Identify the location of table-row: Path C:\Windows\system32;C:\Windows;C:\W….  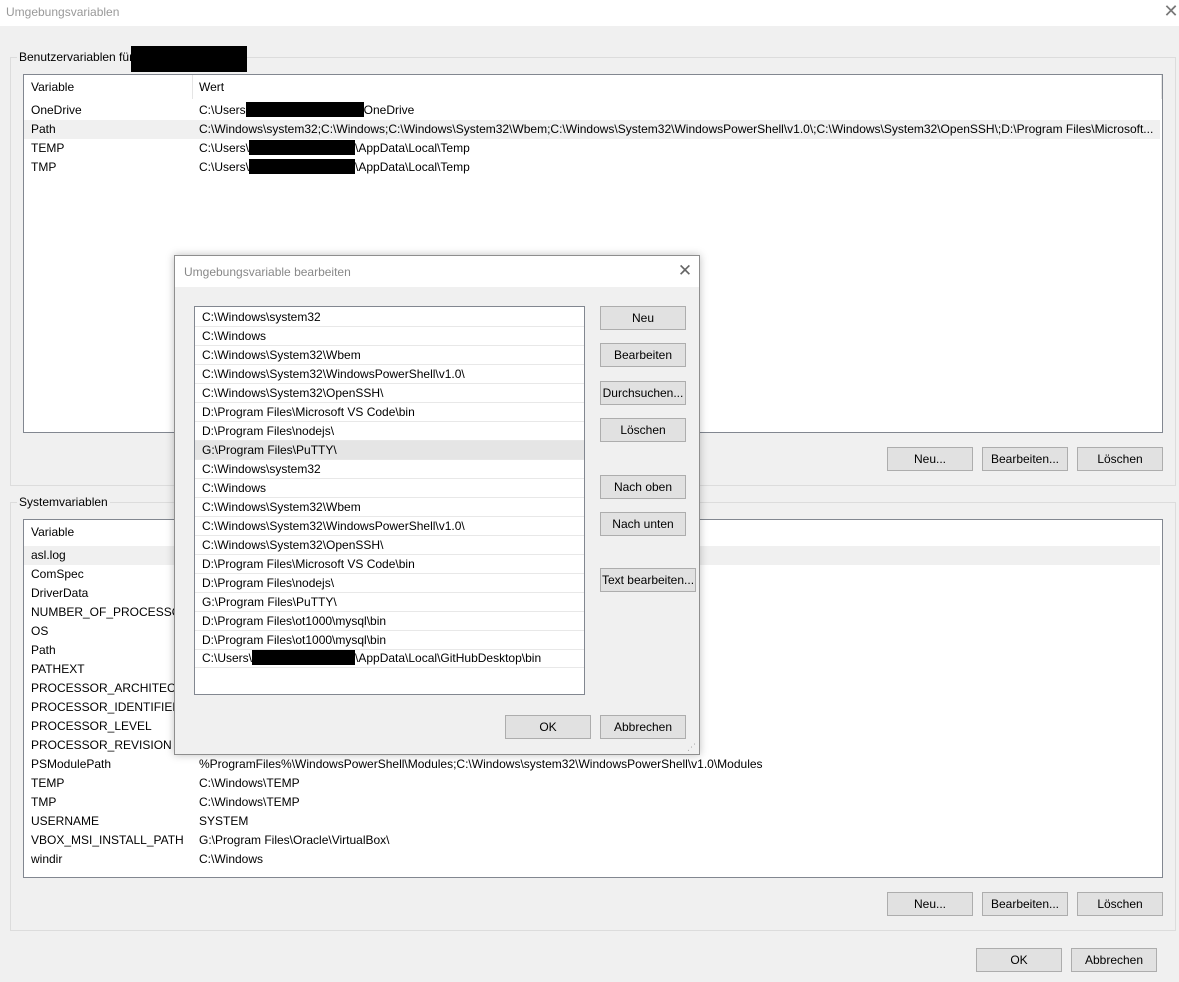
(592, 129).